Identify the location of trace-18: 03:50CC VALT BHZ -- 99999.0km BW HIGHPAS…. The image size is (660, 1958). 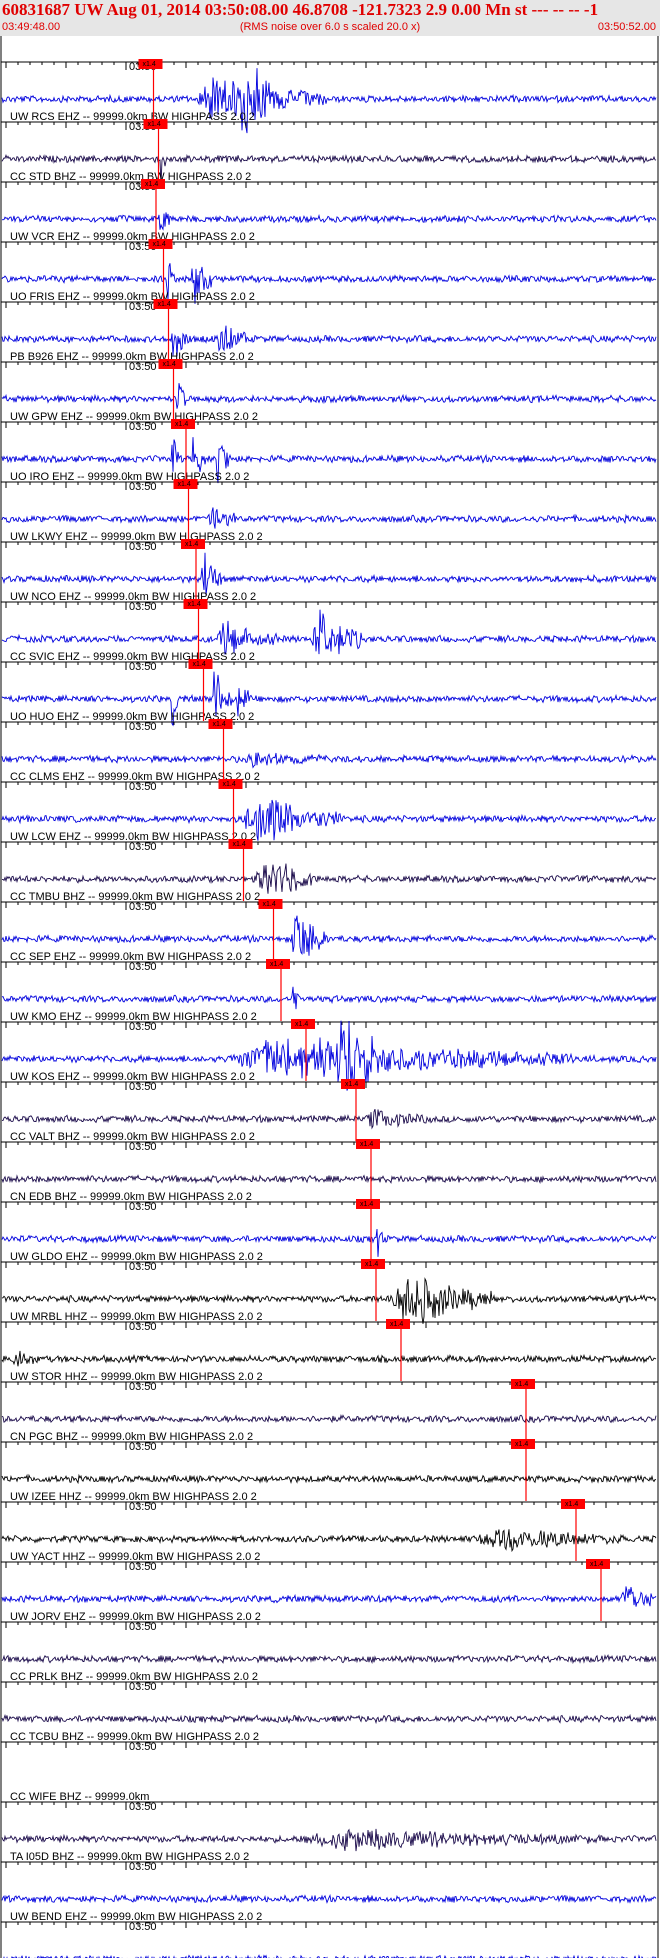
(329, 1111).